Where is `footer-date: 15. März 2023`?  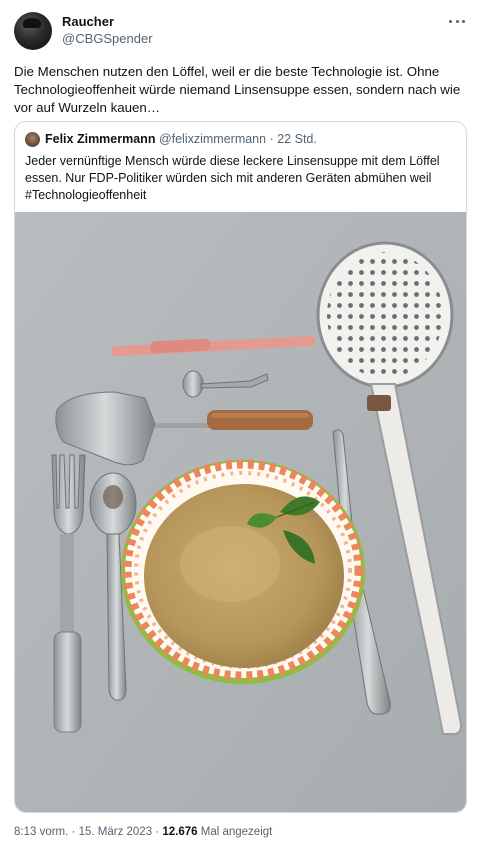 footer-date: 15. März 2023 is located at coordinates (116, 832).